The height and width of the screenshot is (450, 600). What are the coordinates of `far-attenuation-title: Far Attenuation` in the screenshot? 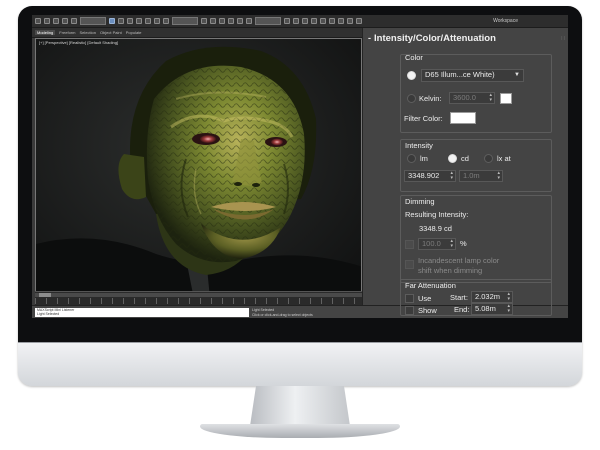 It's located at (430, 285).